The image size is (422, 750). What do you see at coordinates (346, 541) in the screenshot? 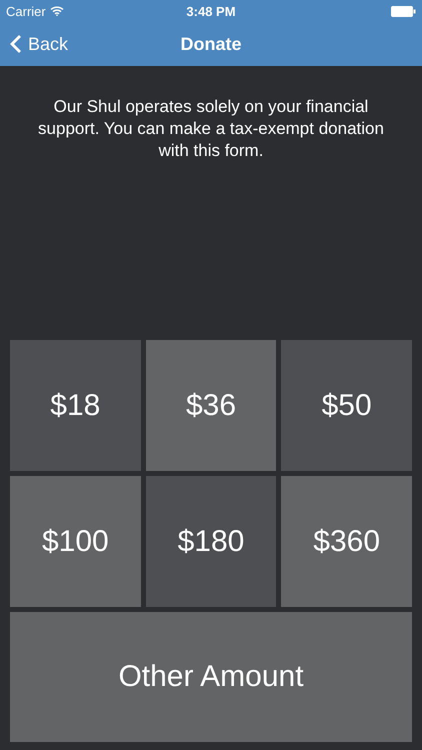
I see `amount-button: $360` at bounding box center [346, 541].